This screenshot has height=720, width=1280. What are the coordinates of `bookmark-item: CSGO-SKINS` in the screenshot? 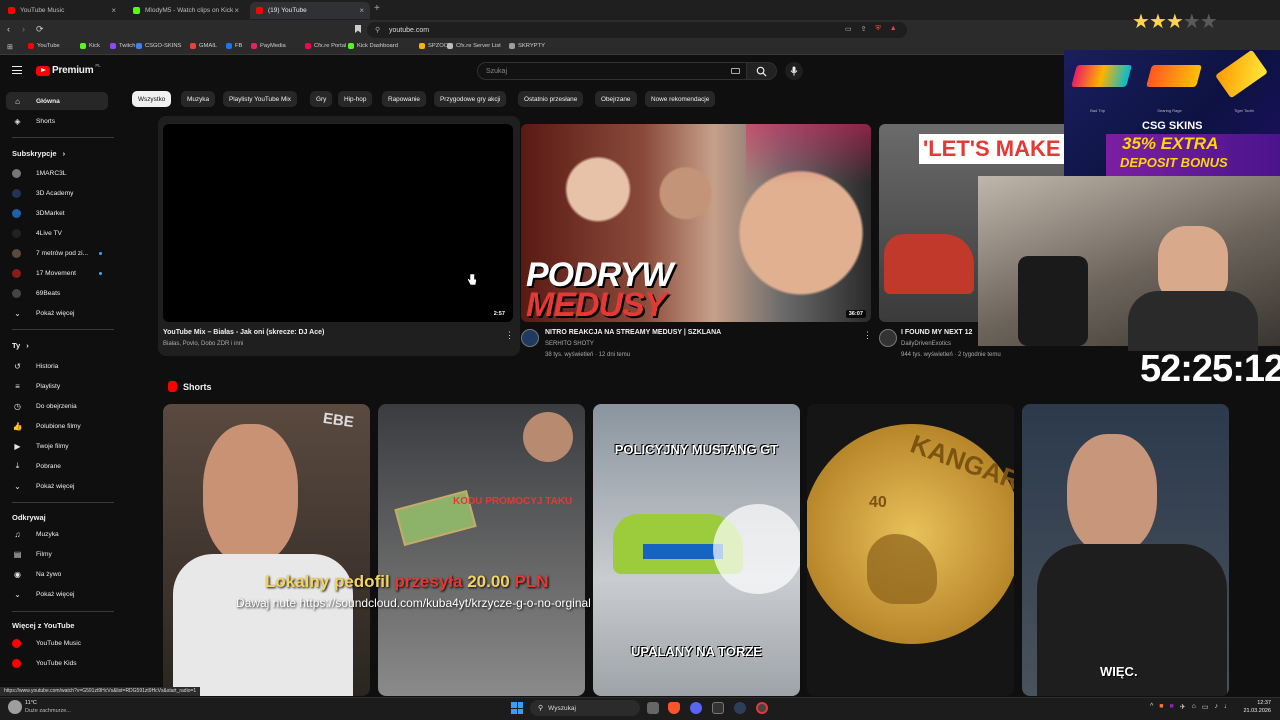 It's located at (158, 46).